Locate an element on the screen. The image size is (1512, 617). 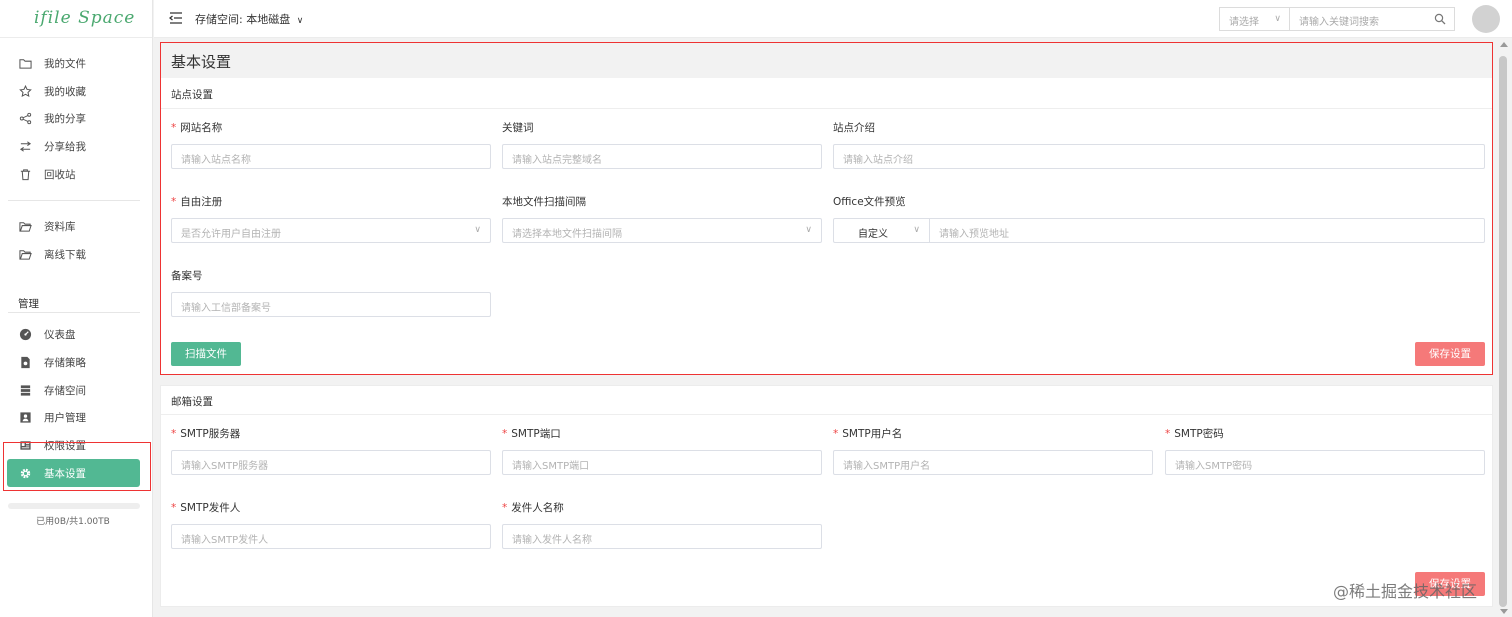
icp-input: 请输入工信部备案号 is located at coordinates (331, 304).